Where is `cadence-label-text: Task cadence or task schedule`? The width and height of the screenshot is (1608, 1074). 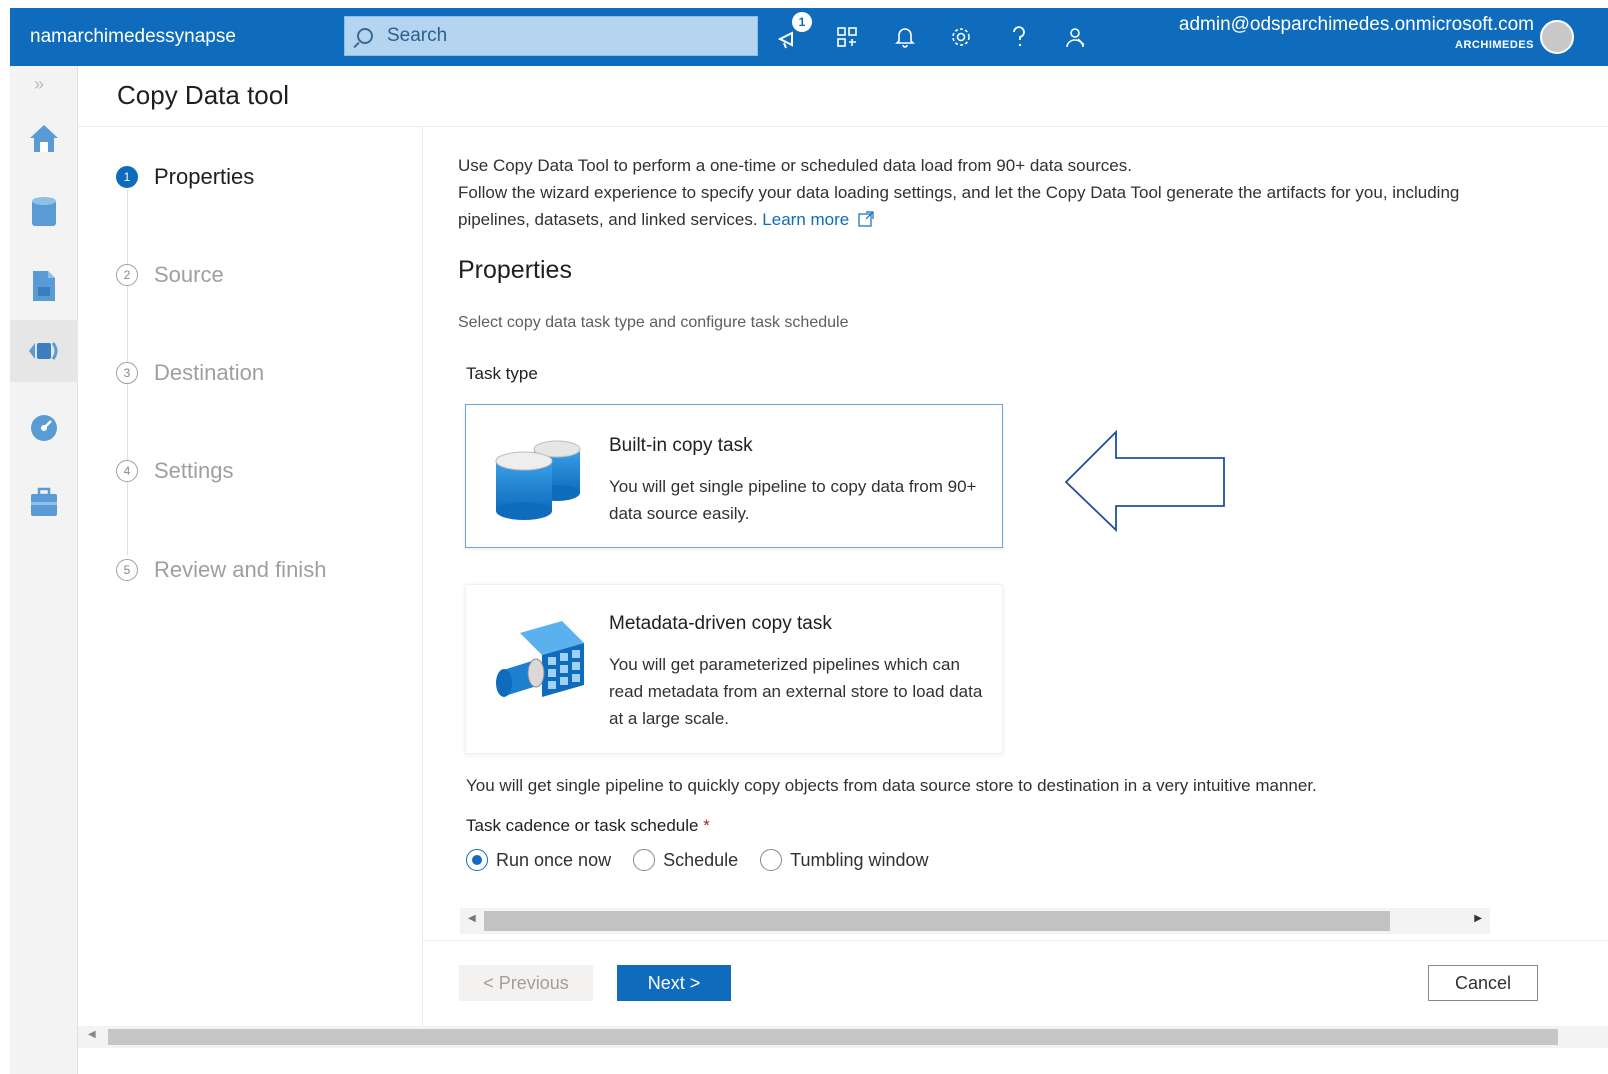
cadence-label-text: Task cadence or task schedule is located at coordinates (582, 825).